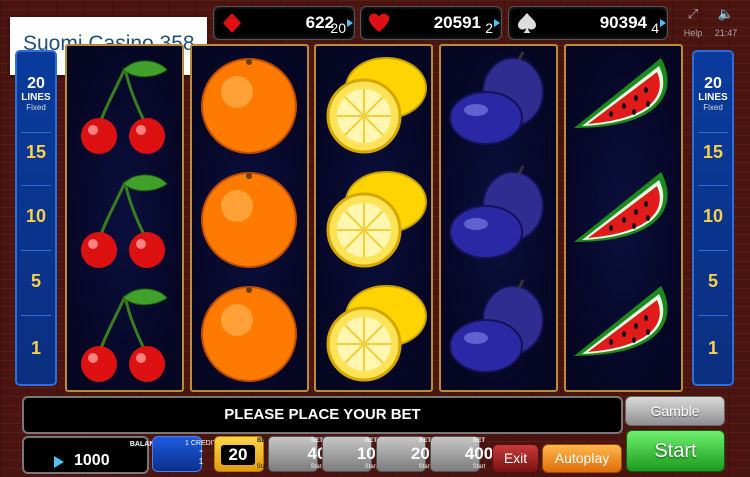 The width and height of the screenshot is (750, 477). I want to click on help-label: Help, so click(693, 33).